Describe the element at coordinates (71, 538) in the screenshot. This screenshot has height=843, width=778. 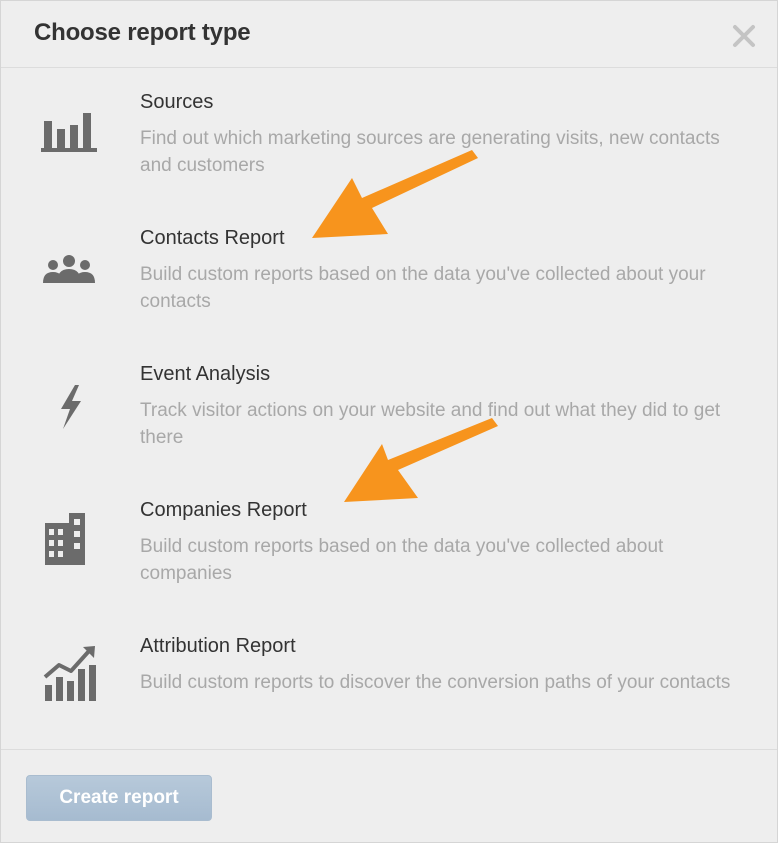
I see `buildings-icon` at that location.